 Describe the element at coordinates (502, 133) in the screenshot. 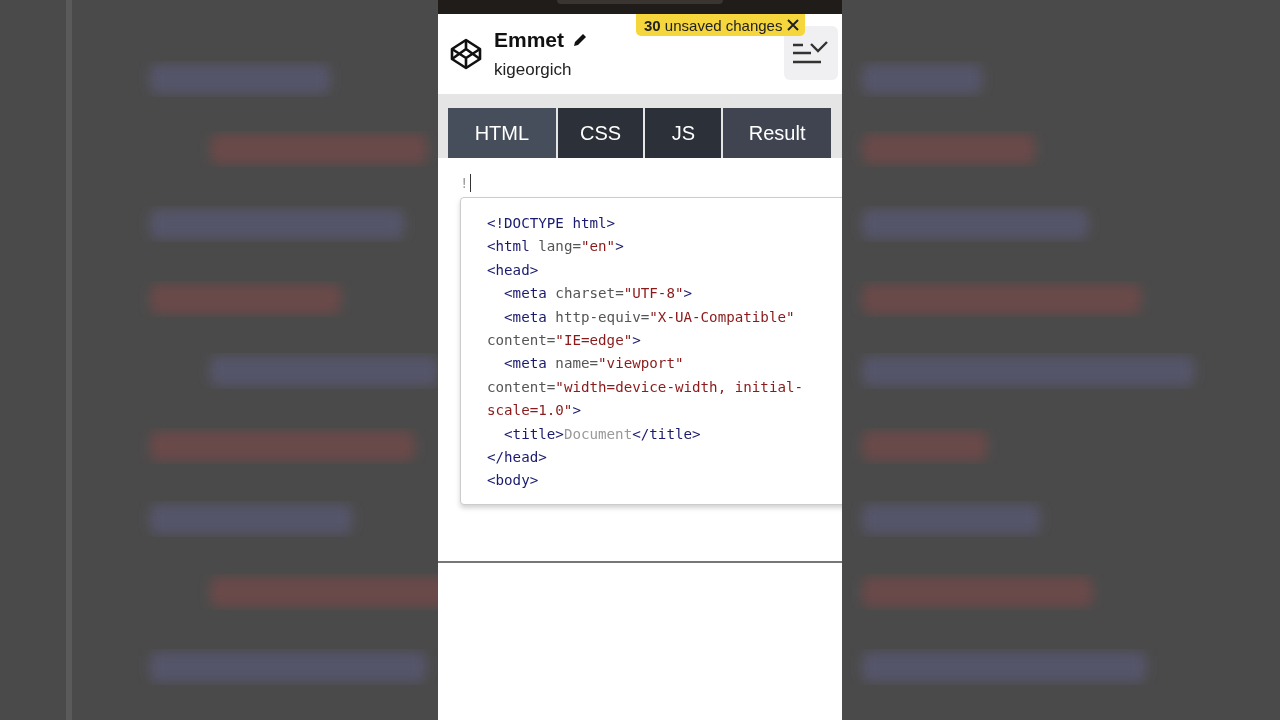

I see `tab: HTML` at that location.